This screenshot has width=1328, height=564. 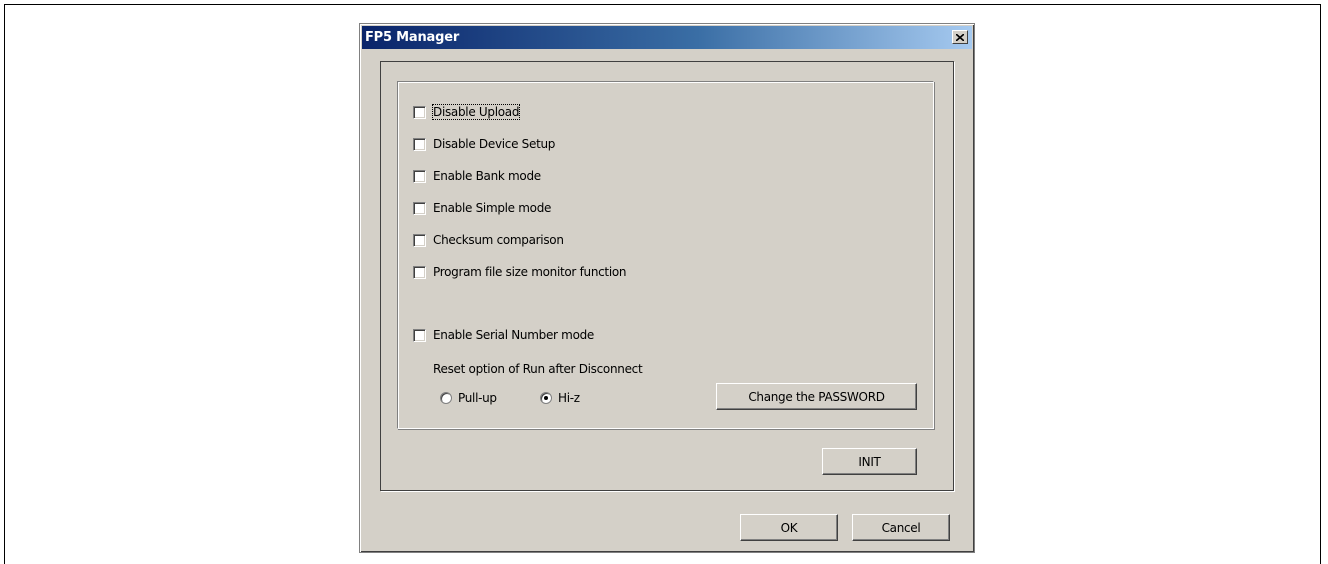 I want to click on option-enable-serial-number-mode: Enable Serial Number mode, so click(x=503, y=335).